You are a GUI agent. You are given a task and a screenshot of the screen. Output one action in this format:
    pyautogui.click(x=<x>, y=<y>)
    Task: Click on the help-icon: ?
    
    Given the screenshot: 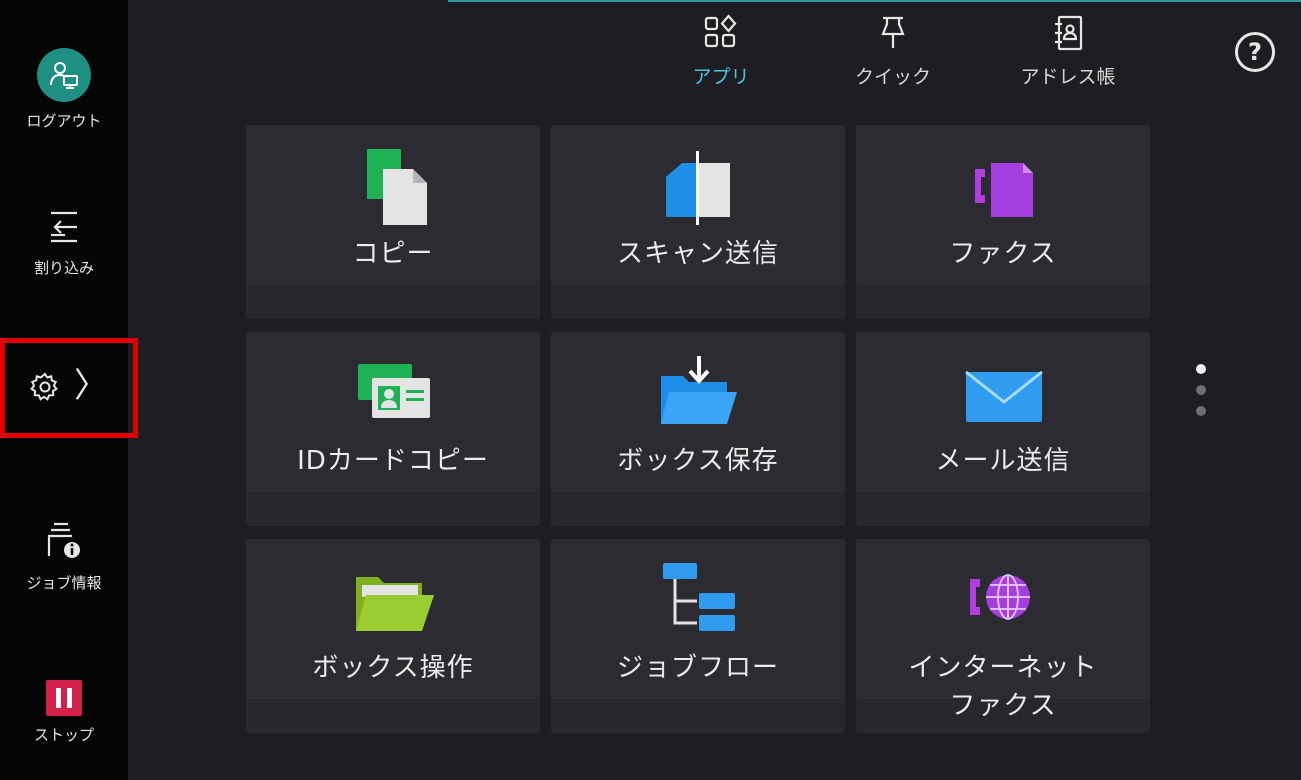 What is the action you would take?
    pyautogui.click(x=1255, y=52)
    